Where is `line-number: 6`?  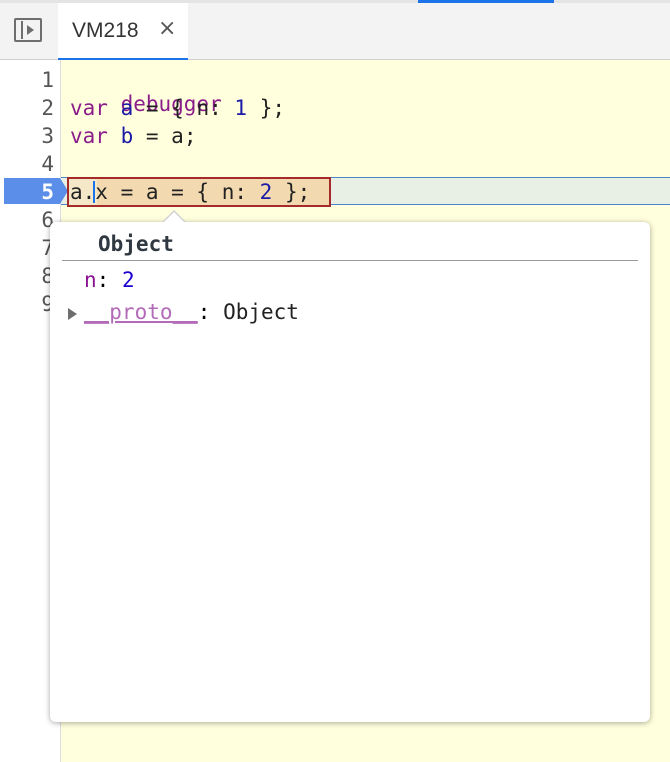
line-number: 6 is located at coordinates (27, 220).